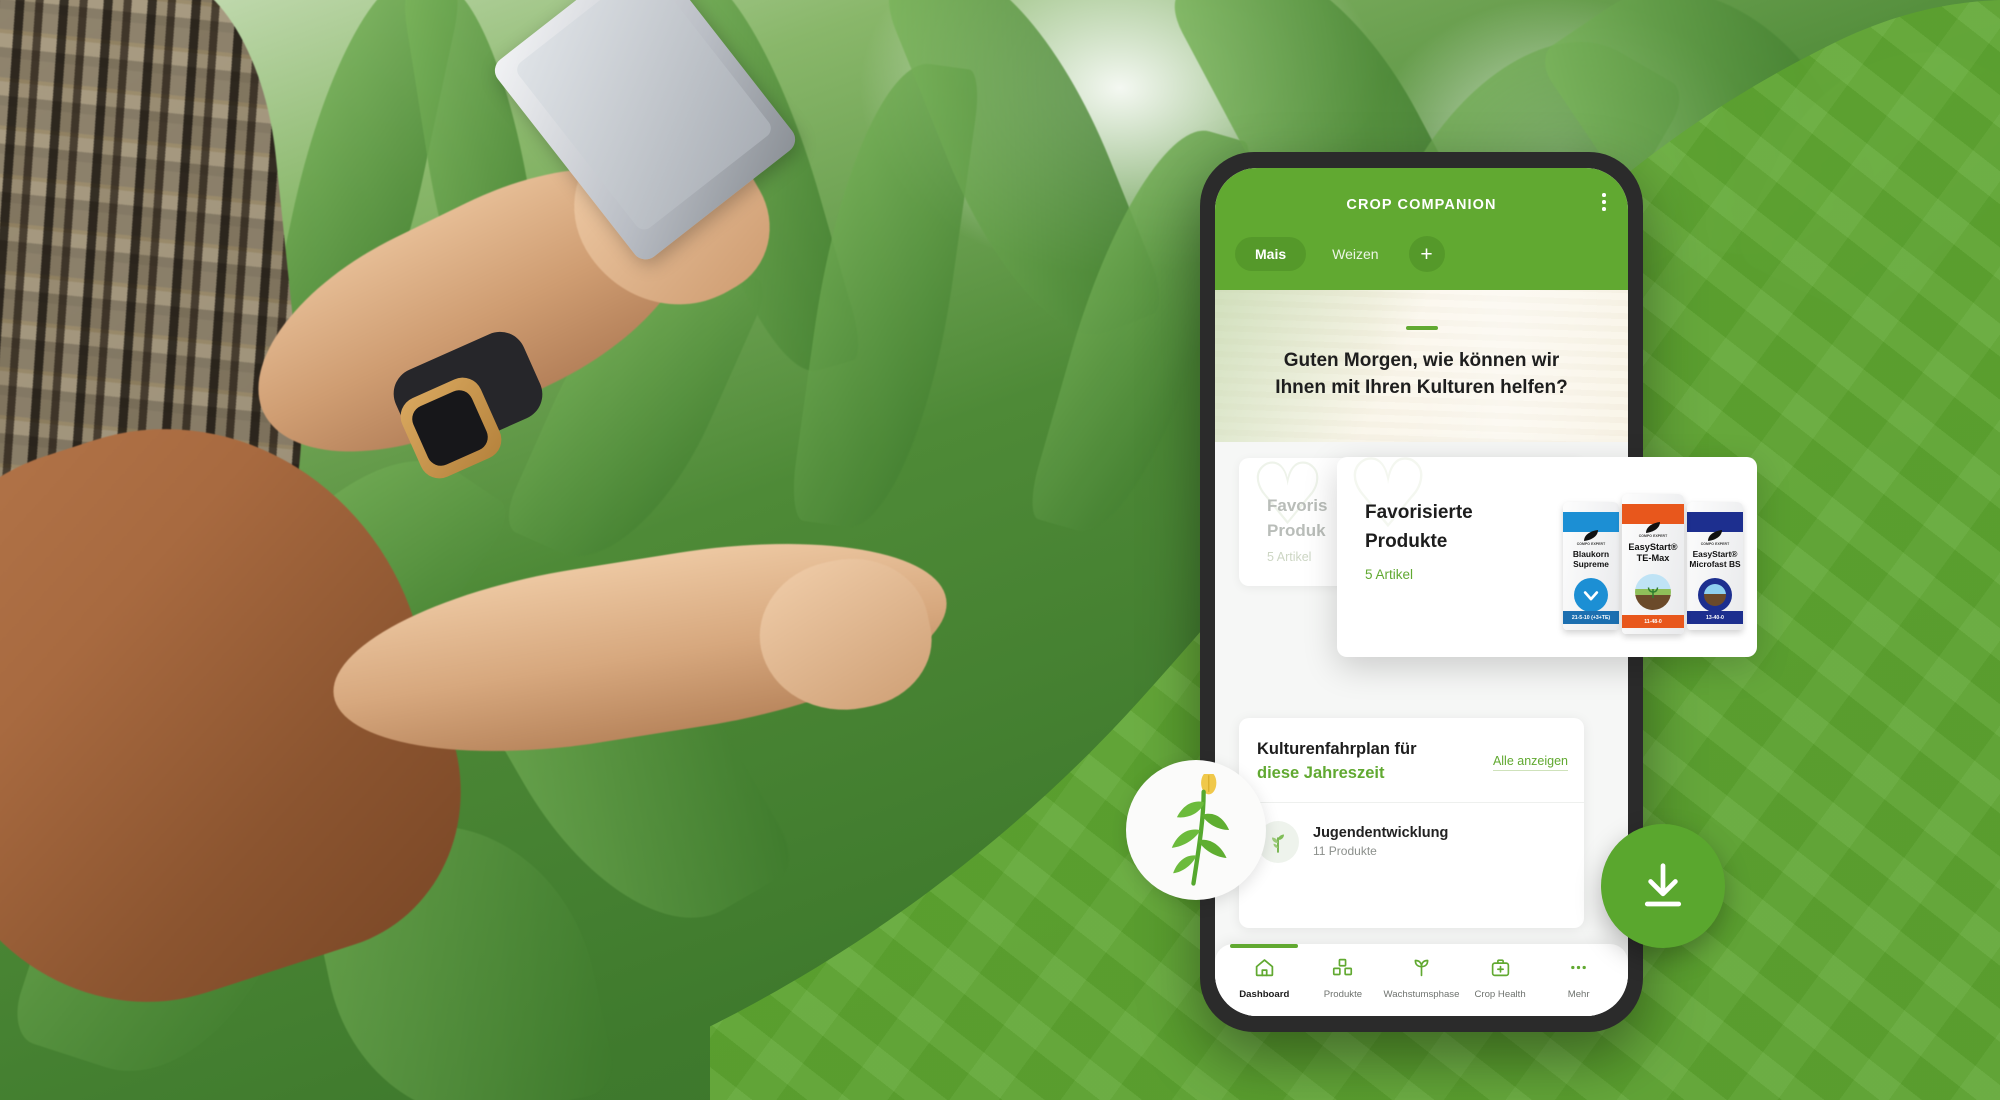 The width and height of the screenshot is (2000, 1100). Describe the element at coordinates (1421, 387) in the screenshot. I see `hero-greeting-line2: Ihnen mit Ihren Kulturen helfen?` at that location.